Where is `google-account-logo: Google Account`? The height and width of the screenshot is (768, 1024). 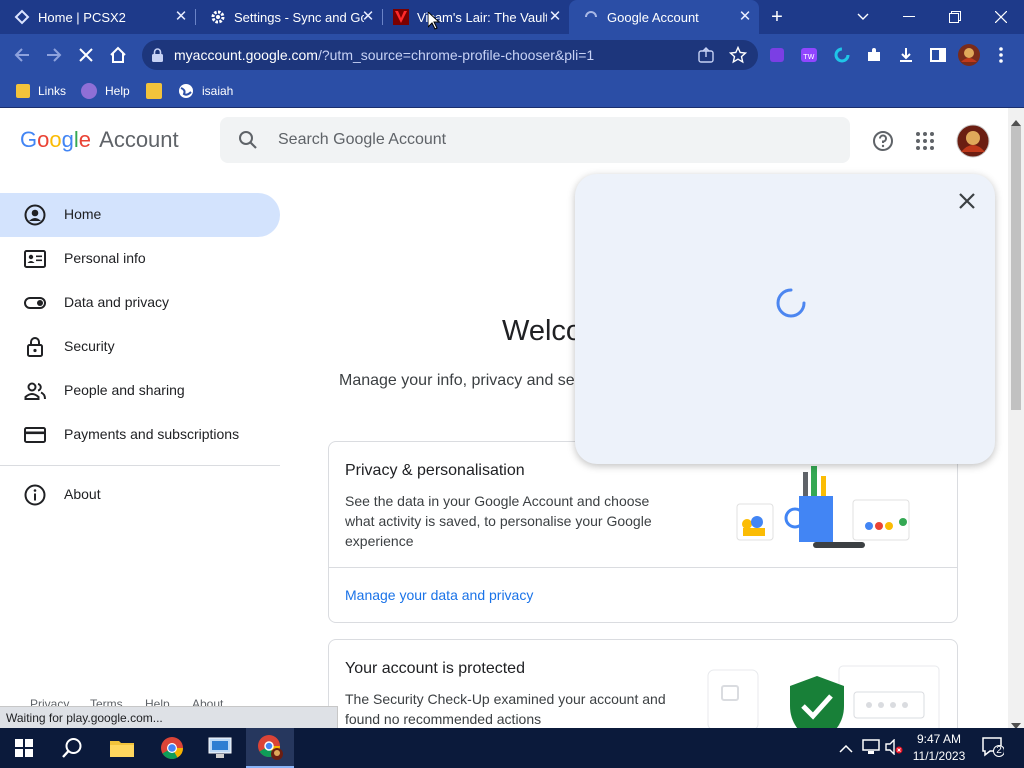
google-account-logo: Google Account is located at coordinates (99, 140).